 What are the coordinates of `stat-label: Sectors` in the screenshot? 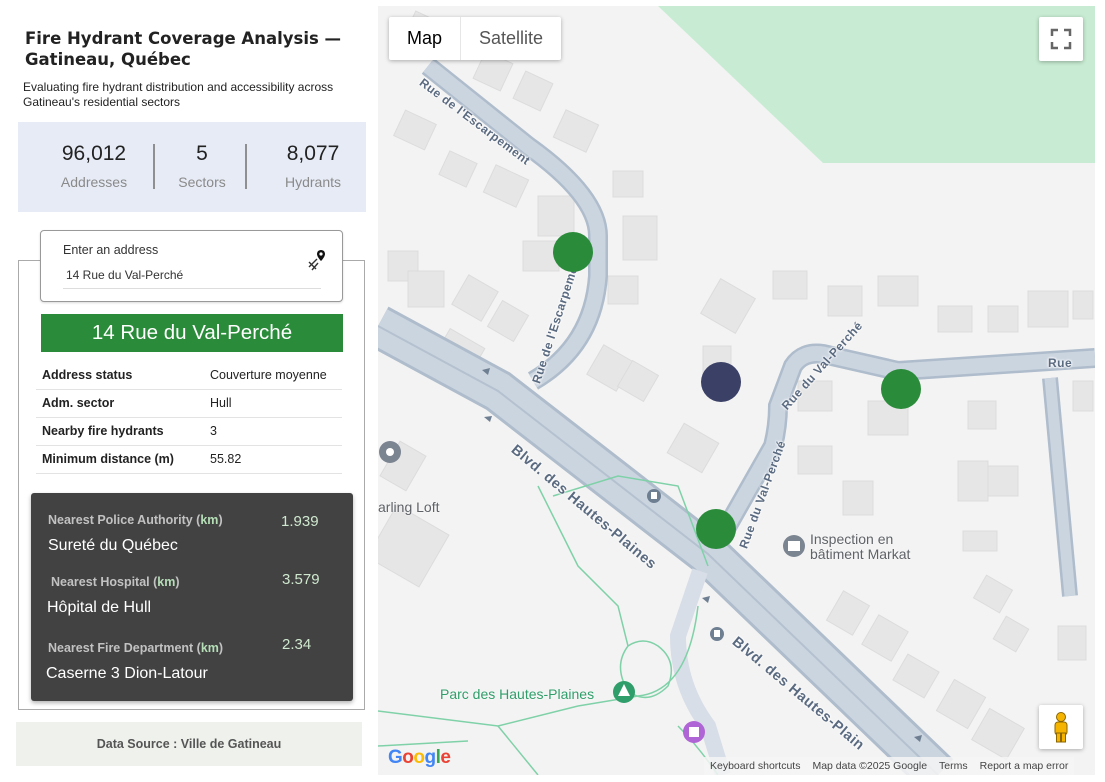 It's located at (202, 182).